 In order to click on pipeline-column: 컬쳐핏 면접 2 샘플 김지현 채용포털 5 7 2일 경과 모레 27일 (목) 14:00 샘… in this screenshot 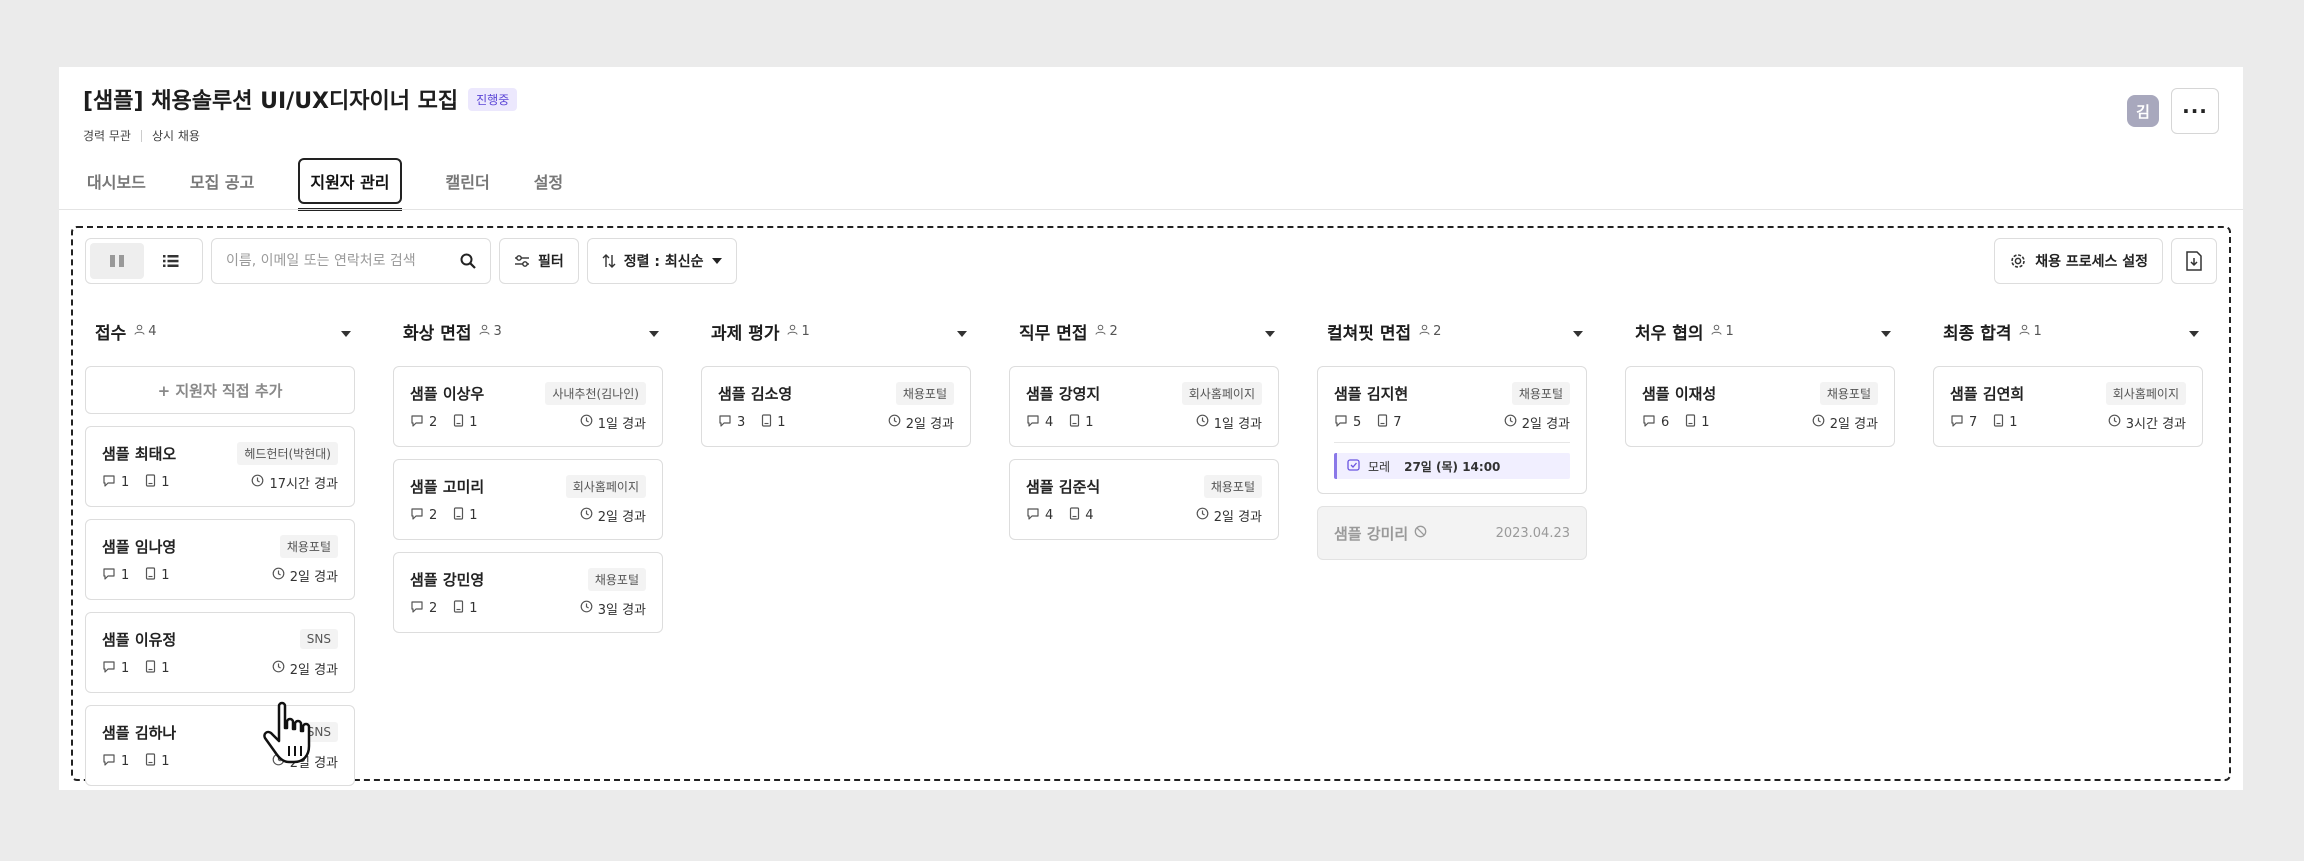, I will do `click(1452, 557)`.